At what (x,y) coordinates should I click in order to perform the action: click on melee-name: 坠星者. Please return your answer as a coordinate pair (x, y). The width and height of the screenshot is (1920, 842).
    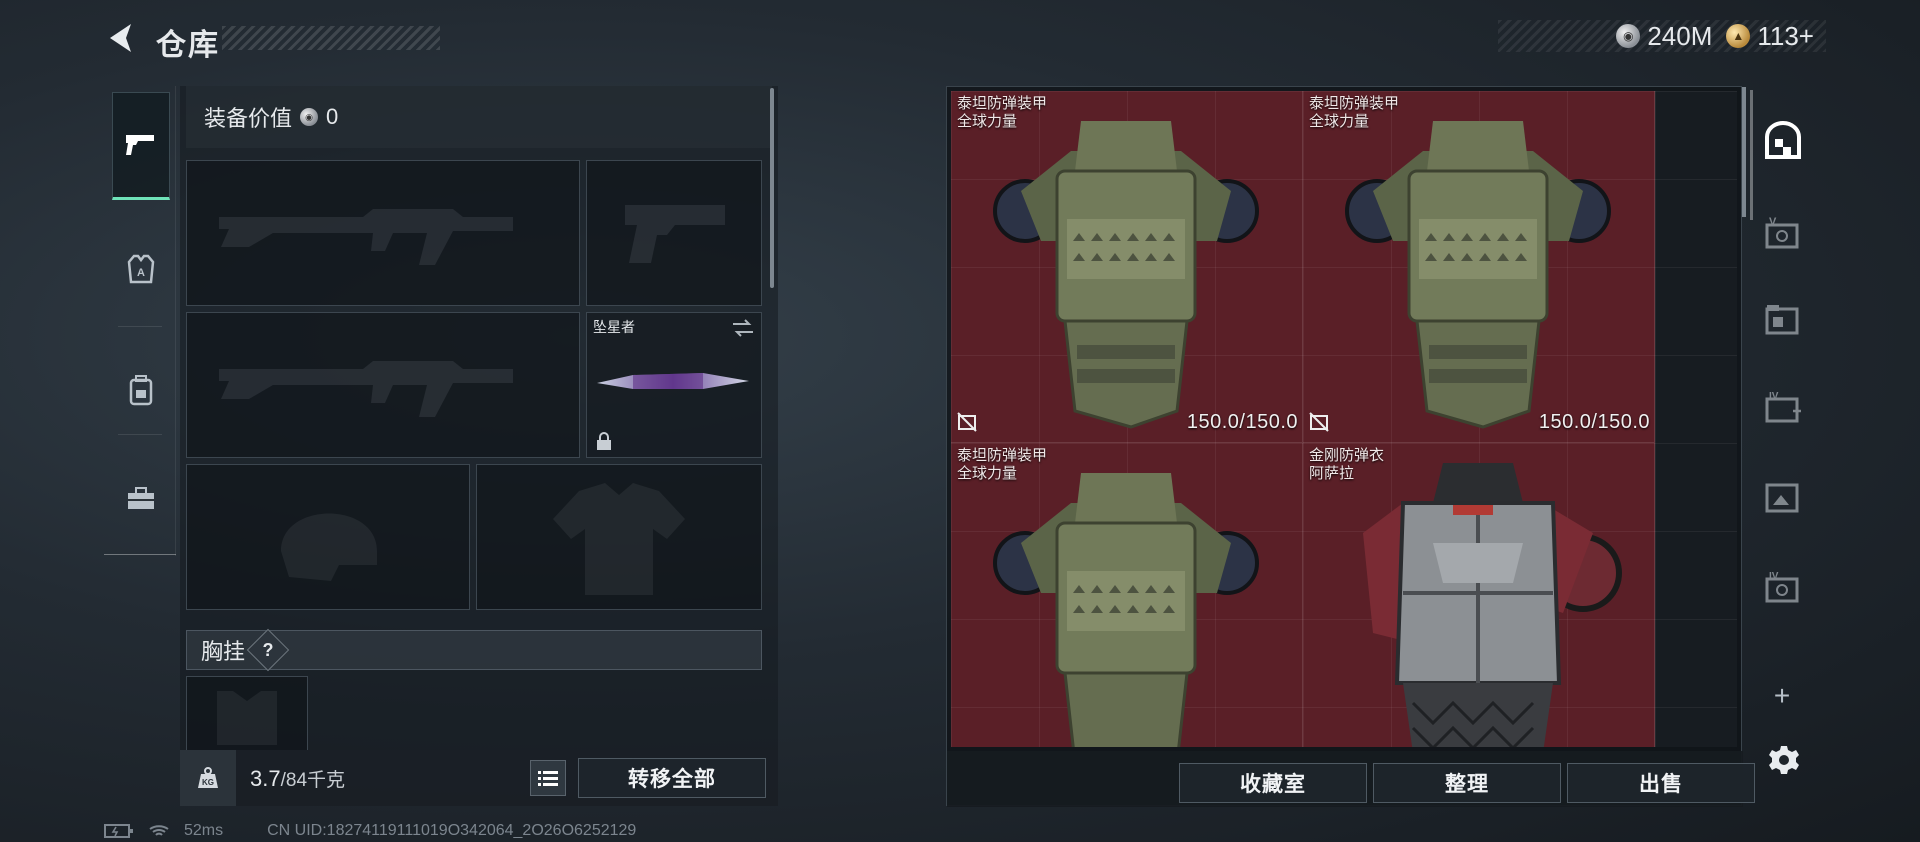
    Looking at the image, I should click on (614, 327).